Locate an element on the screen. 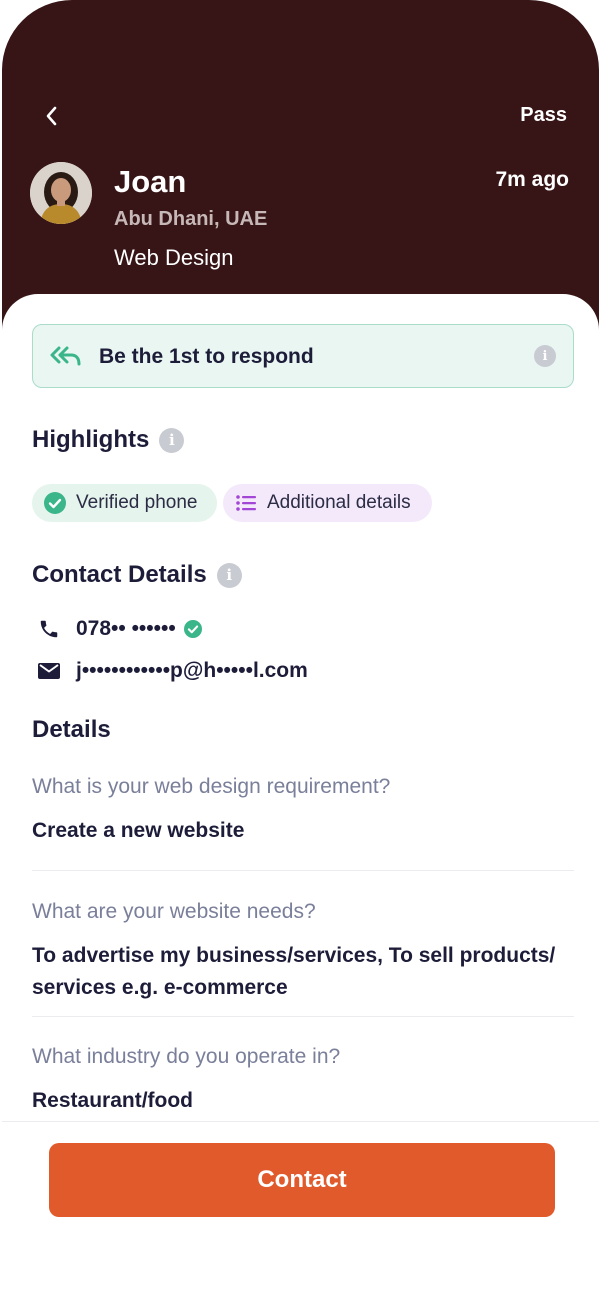 Image resolution: width=599 pixels, height=1302 pixels. time-ago: 7m ago is located at coordinates (532, 179).